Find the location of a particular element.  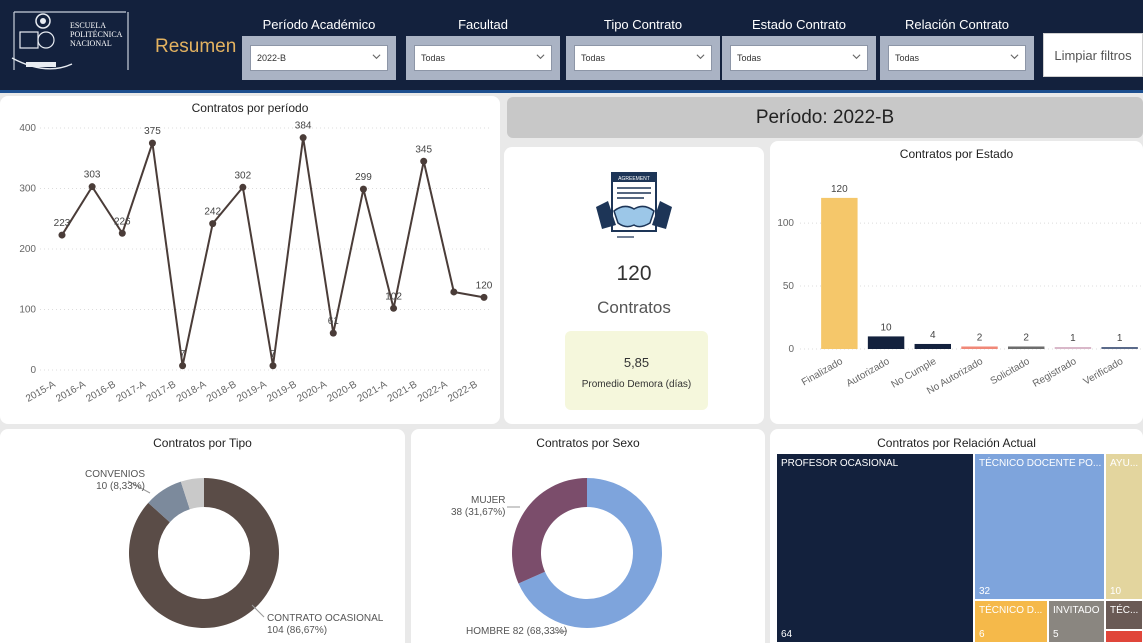

filter-frame: 2022-B is located at coordinates (319, 58).